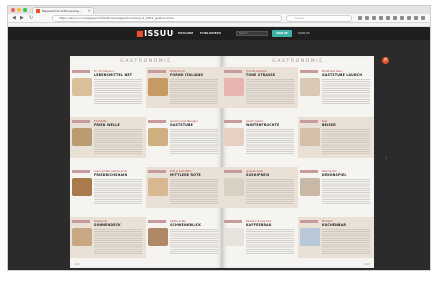  I want to click on signin-link: SIGN IN, so click(303, 33).